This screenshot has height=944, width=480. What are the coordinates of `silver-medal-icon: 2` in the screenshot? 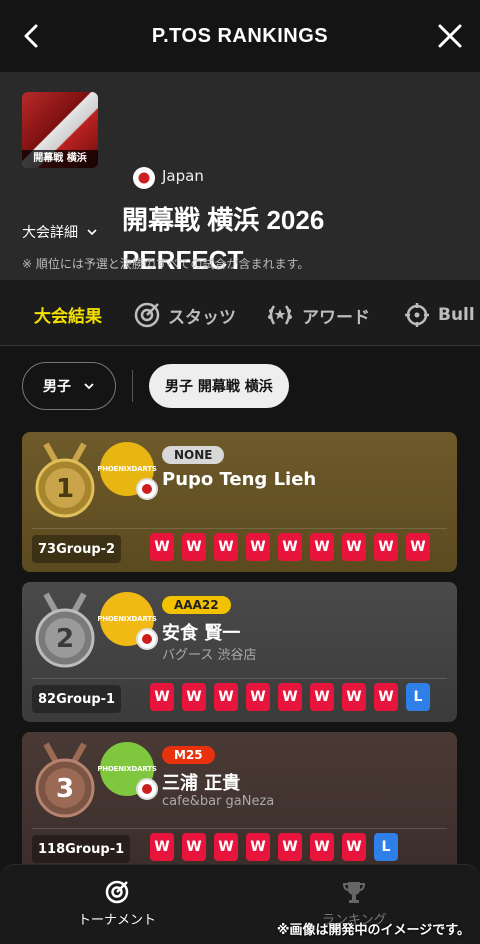 It's located at (65, 630).